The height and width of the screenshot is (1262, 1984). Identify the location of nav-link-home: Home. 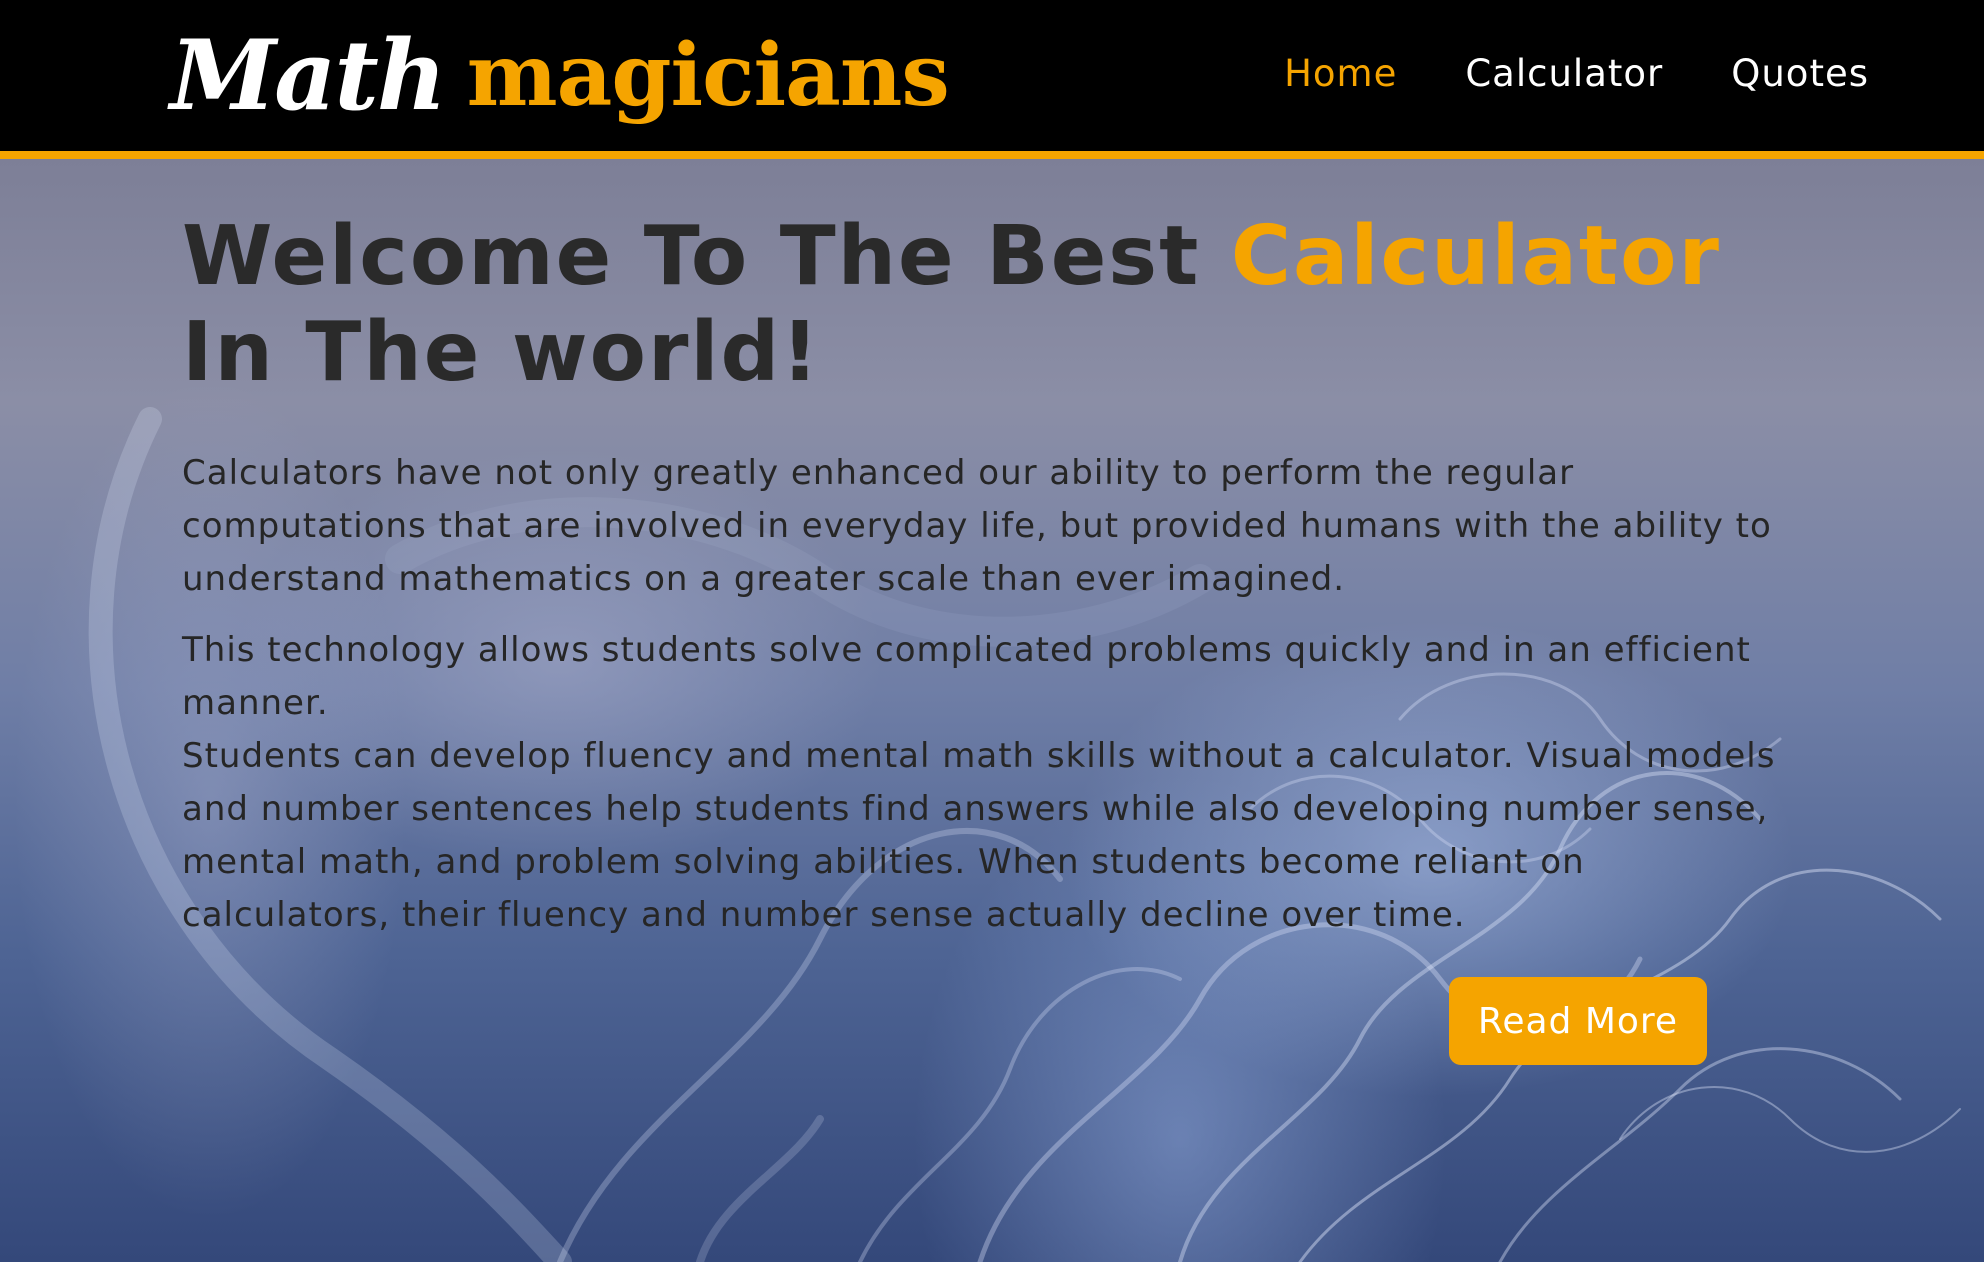
(1340, 73).